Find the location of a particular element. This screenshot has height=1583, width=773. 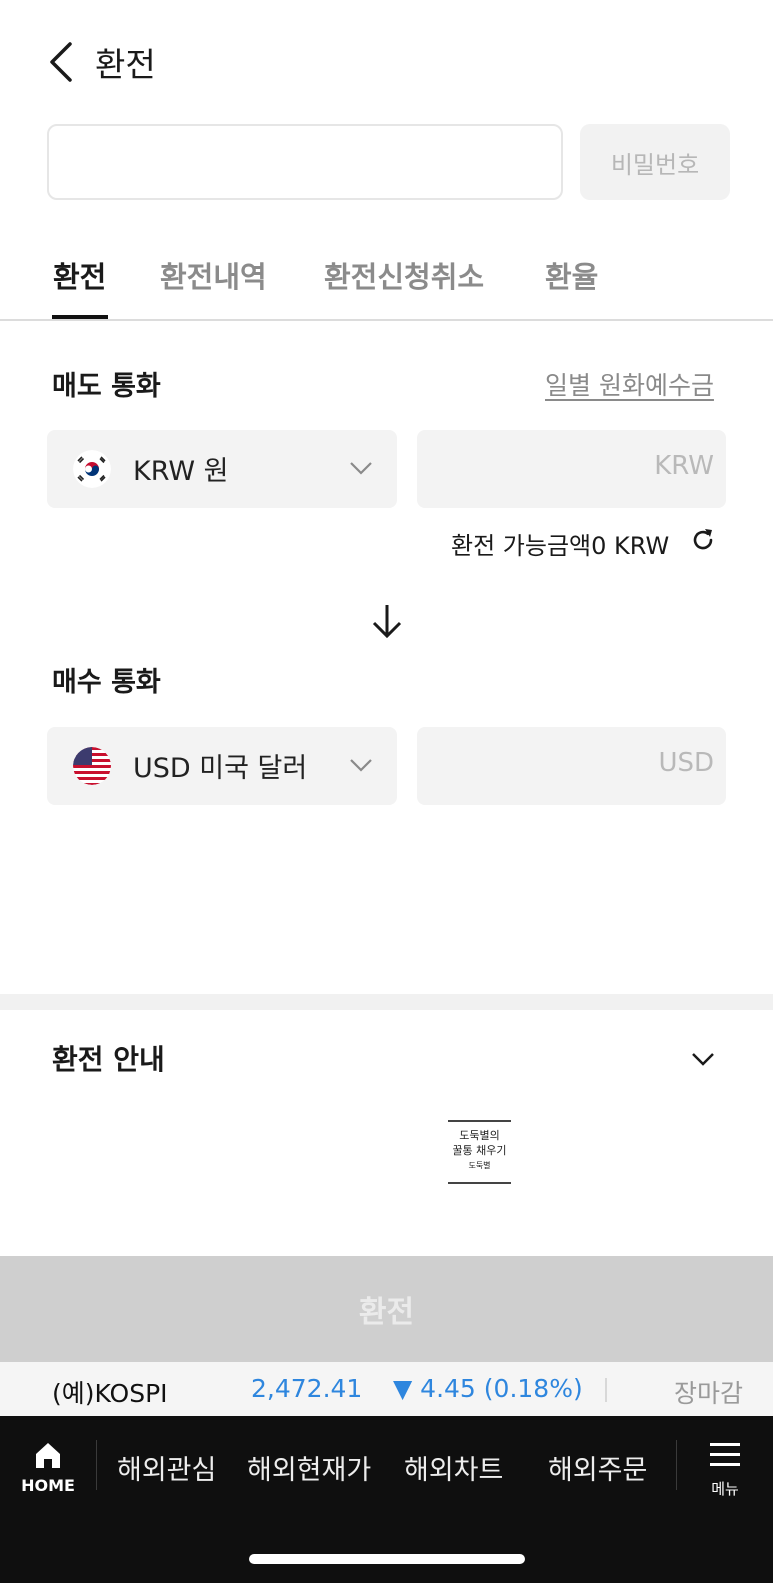

nav-overseas-chart: 해외차트 is located at coordinates (453, 1467).